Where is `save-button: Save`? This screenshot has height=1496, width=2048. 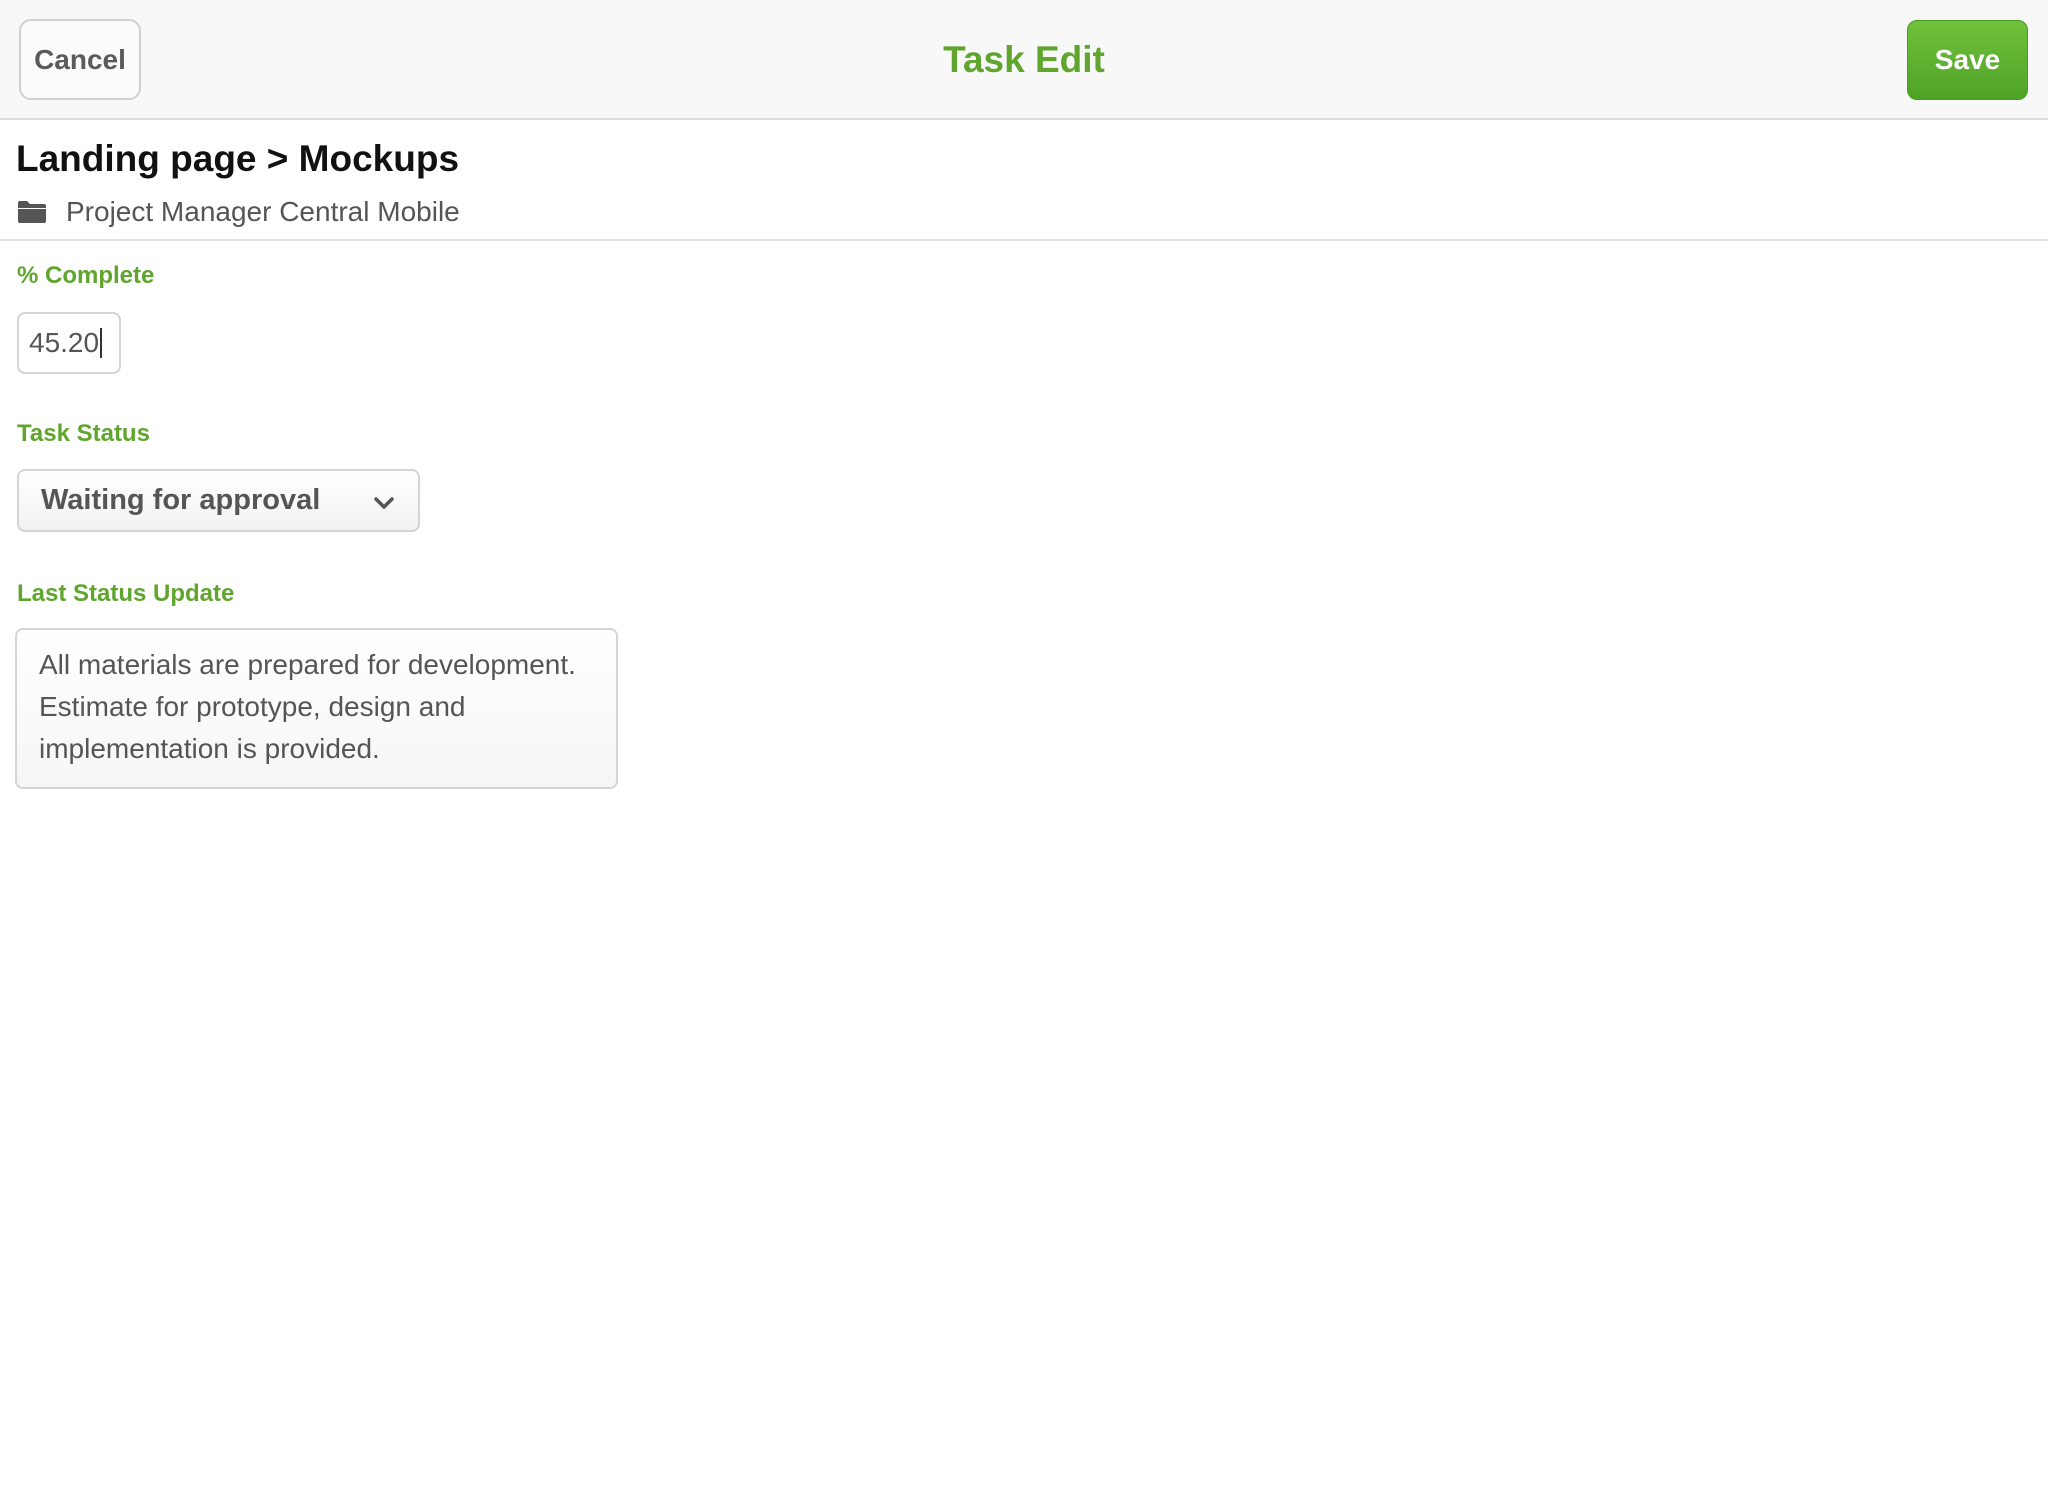
save-button: Save is located at coordinates (1967, 60).